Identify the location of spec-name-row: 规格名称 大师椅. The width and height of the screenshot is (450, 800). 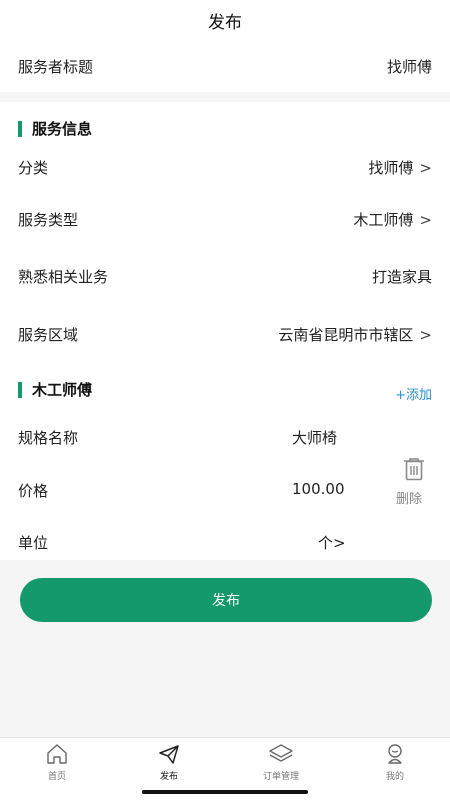
(225, 437).